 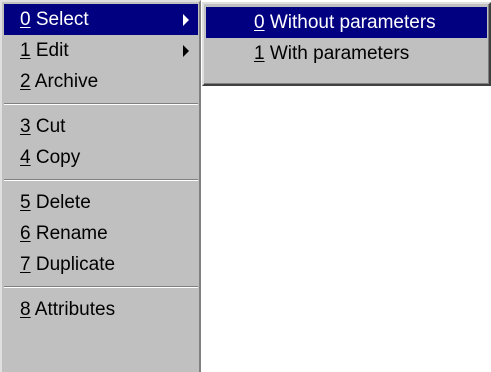 What do you see at coordinates (25, 81) in the screenshot?
I see `mnemonic-key: 2` at bounding box center [25, 81].